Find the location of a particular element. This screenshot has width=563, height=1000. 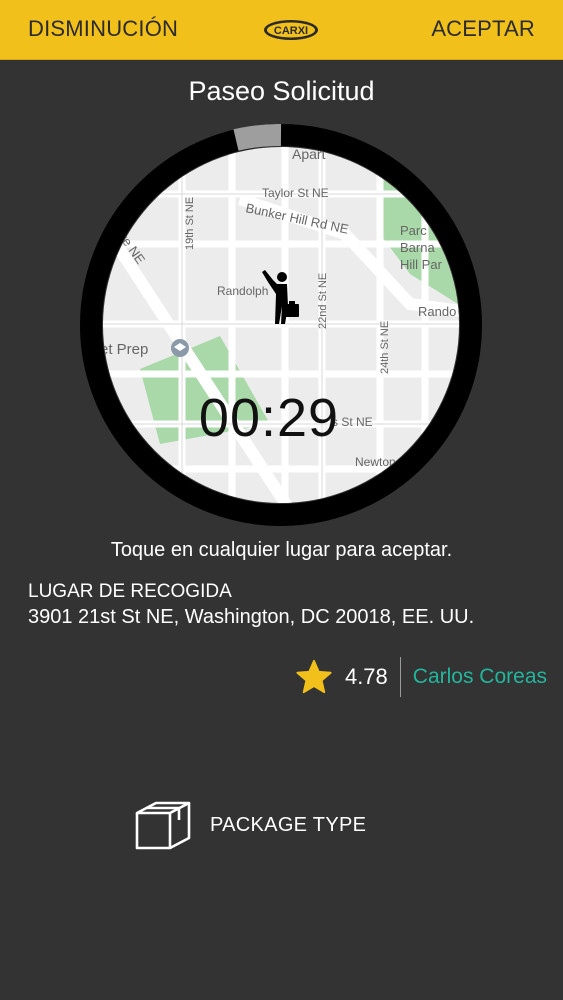

map-label-park-3: Hill Par is located at coordinates (421, 264).